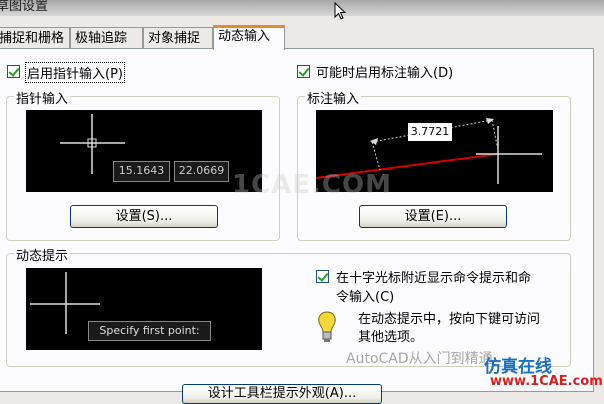 The height and width of the screenshot is (404, 604). Describe the element at coordinates (13, 71) in the screenshot. I see `enable-pointer-input-checkbox` at that location.